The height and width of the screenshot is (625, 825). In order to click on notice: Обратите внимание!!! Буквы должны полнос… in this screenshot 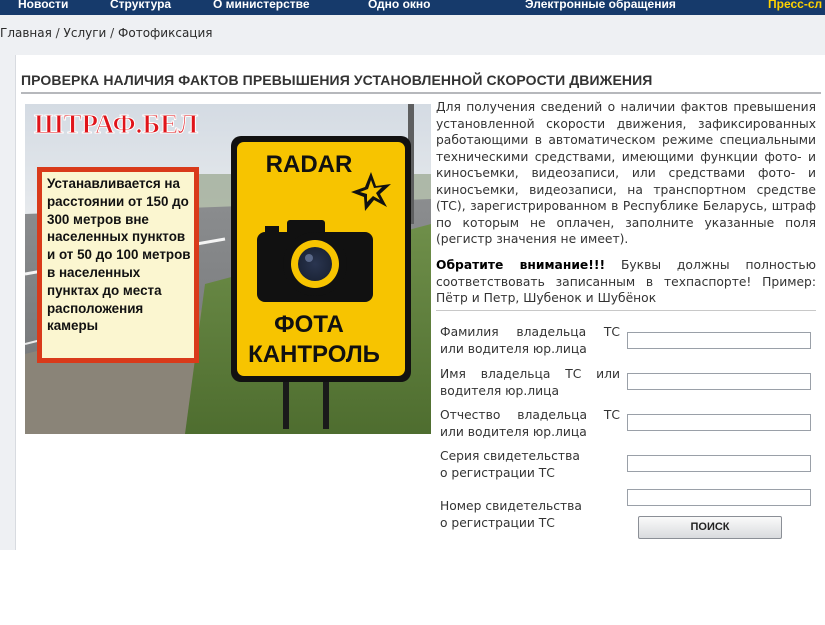, I will do `click(626, 282)`.